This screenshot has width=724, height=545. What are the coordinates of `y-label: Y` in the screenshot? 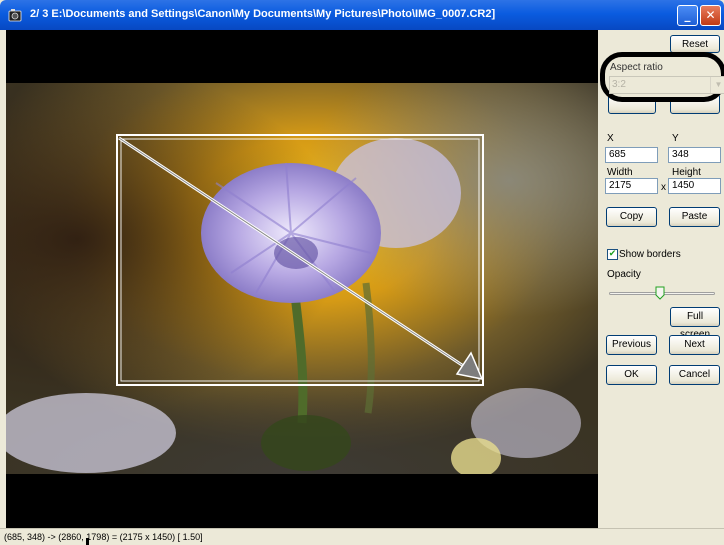 It's located at (675, 138).